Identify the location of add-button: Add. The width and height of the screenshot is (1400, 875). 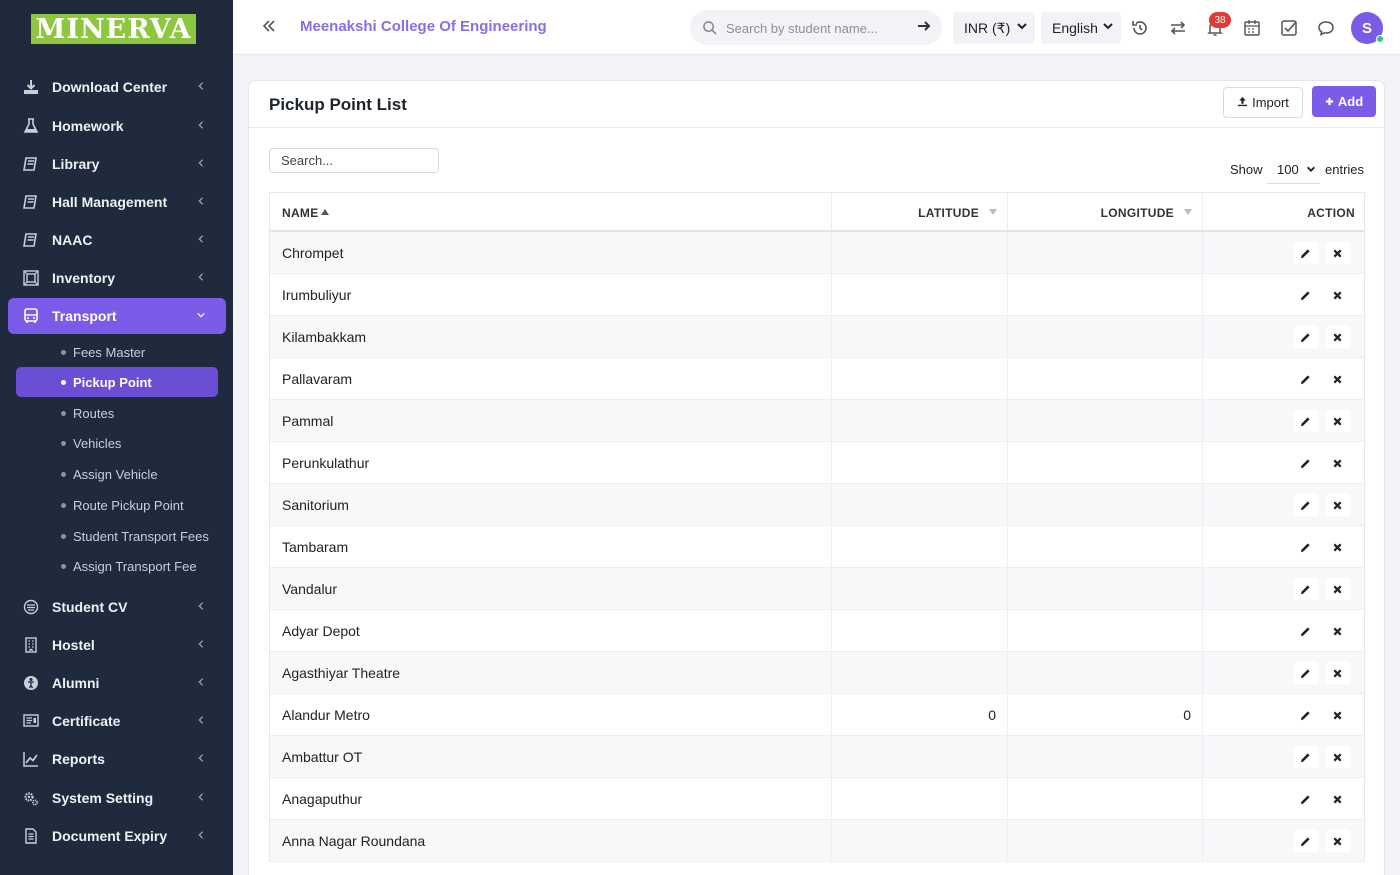
(1344, 101).